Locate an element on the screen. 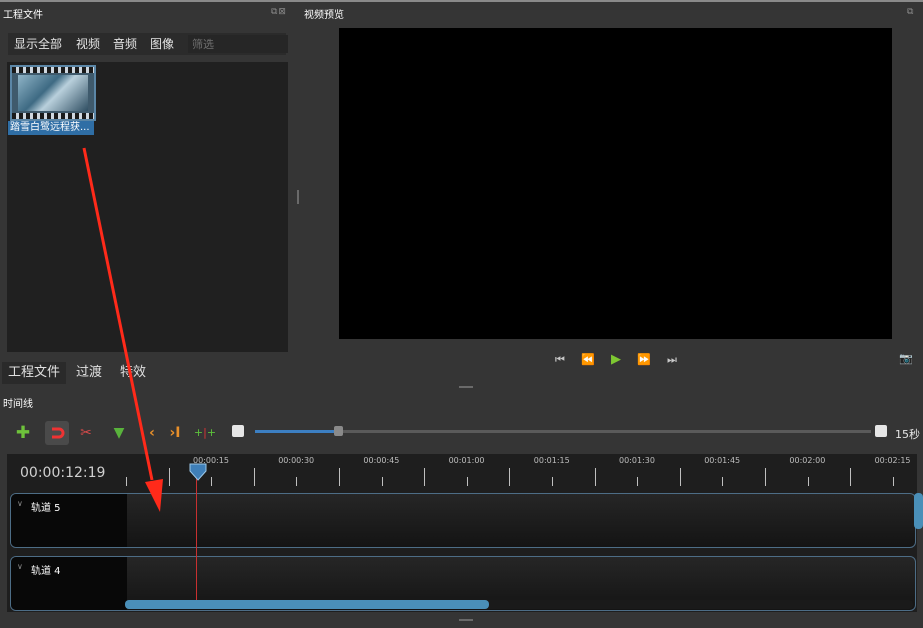 The image size is (923, 628). snap-icon is located at coordinates (57, 433).